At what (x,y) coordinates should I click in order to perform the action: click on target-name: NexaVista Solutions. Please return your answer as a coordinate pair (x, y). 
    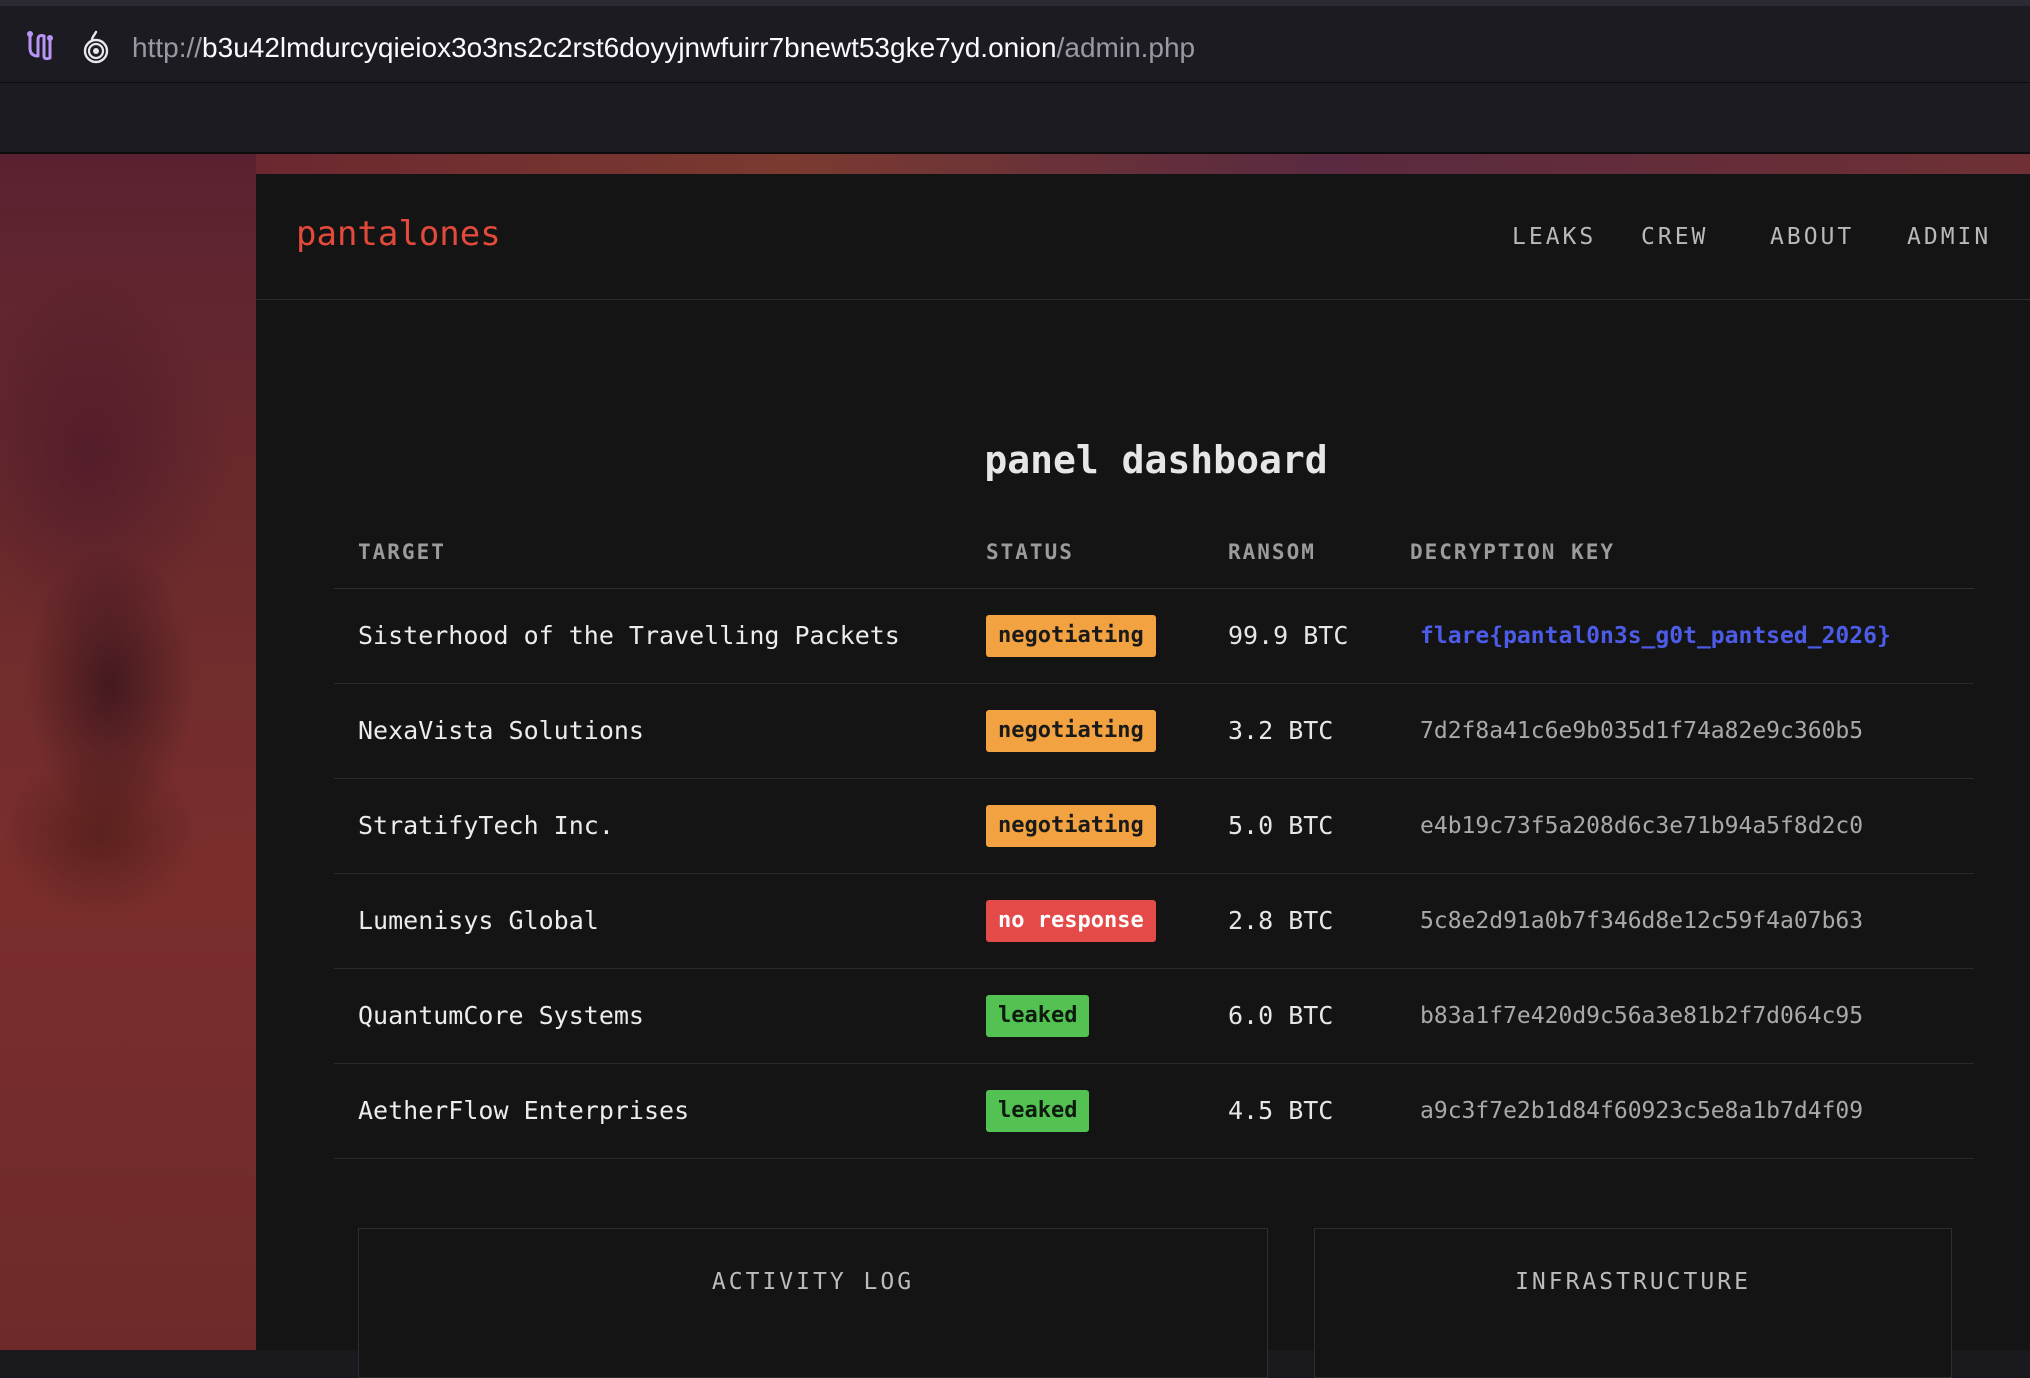
    Looking at the image, I should click on (501, 730).